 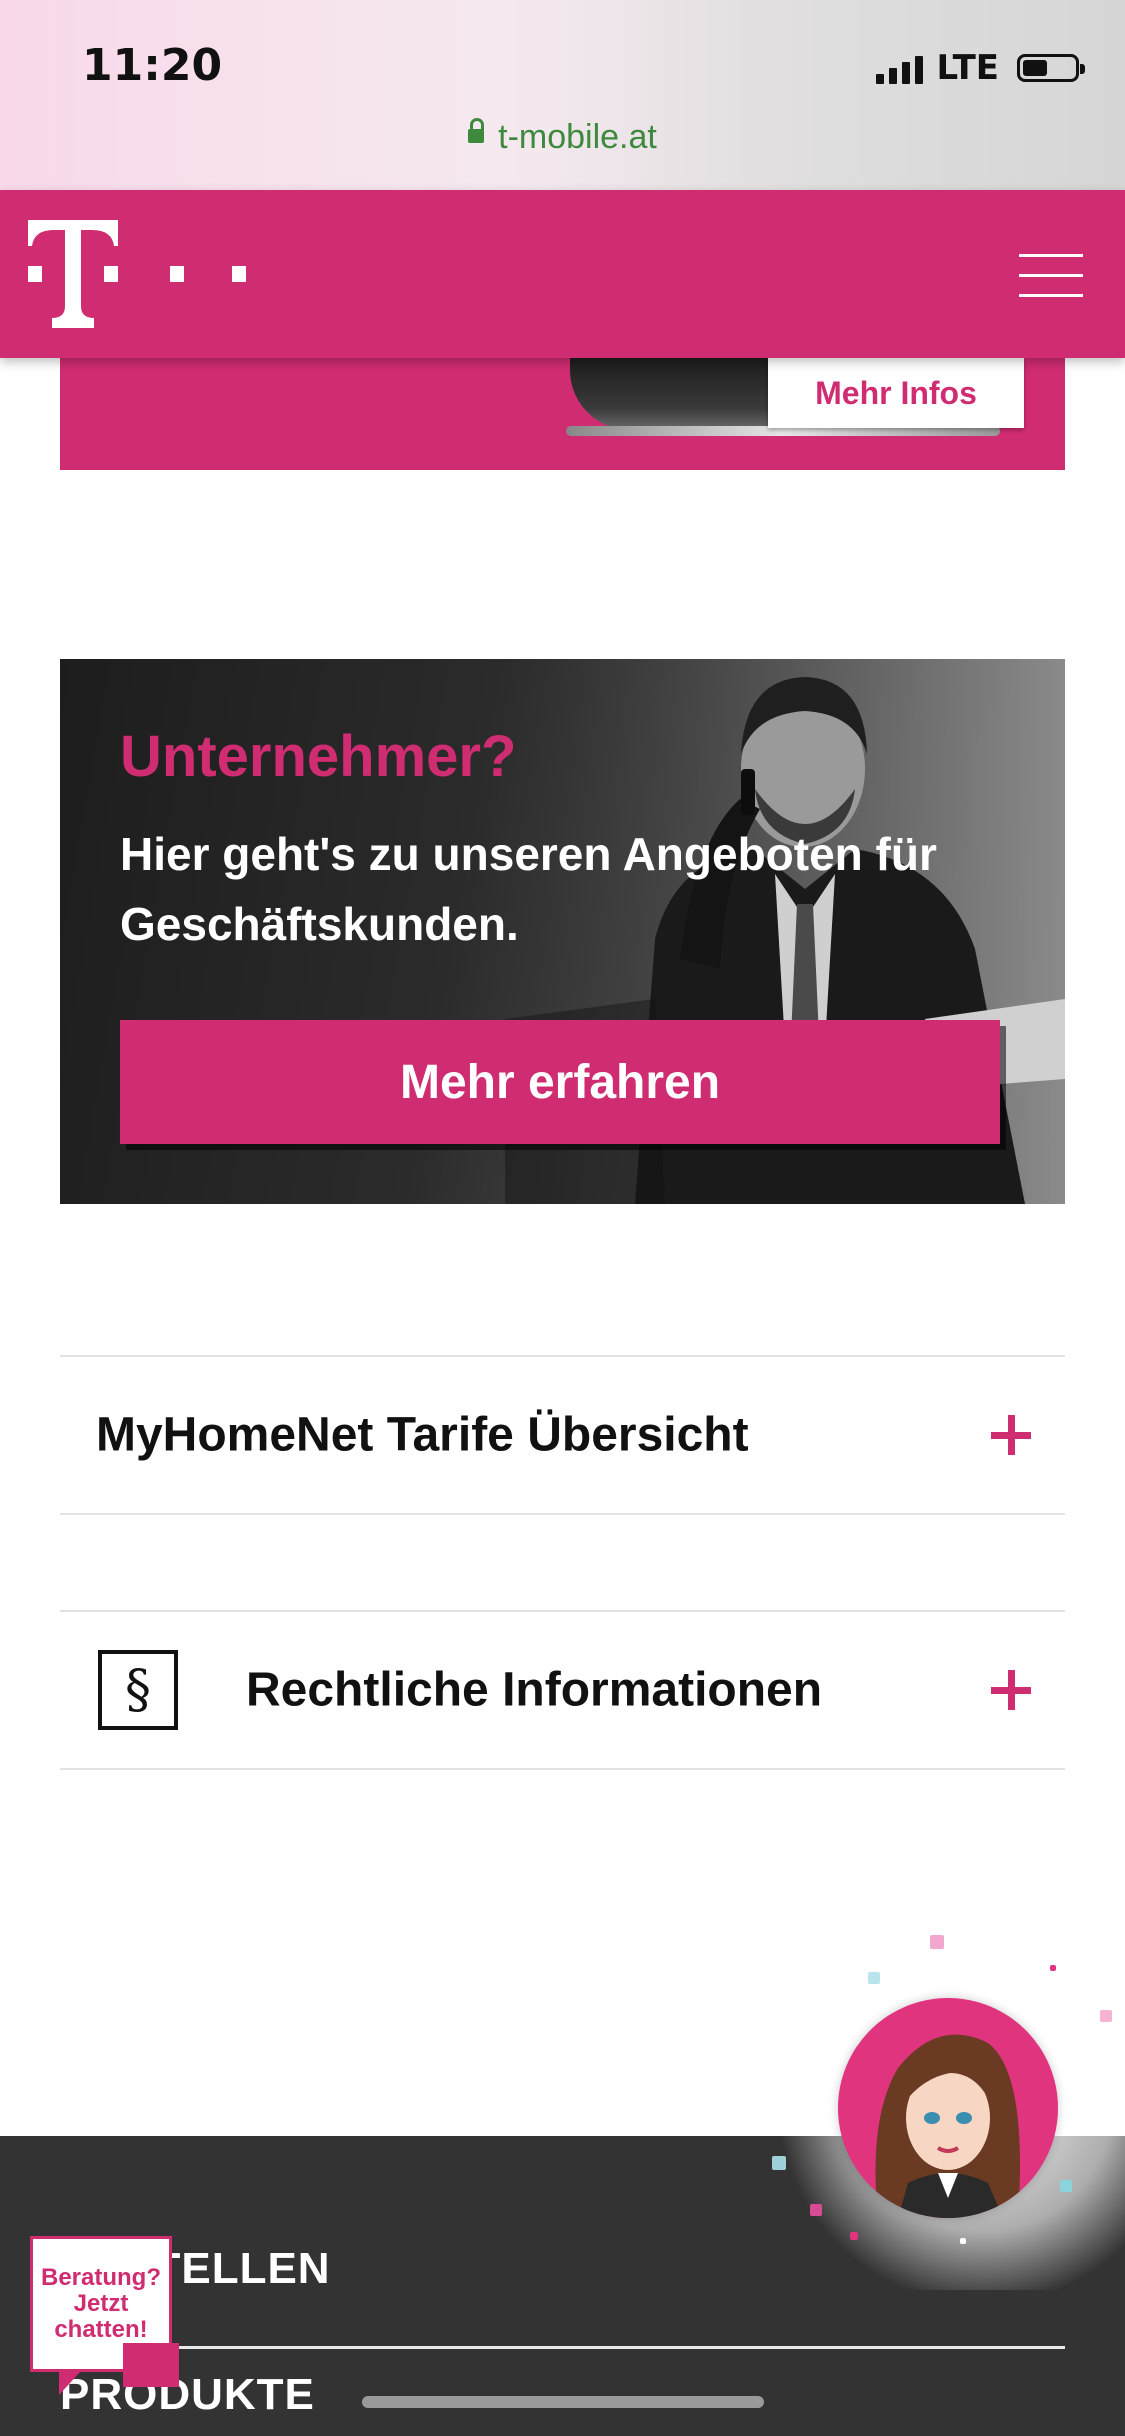 I want to click on network-type: LTE, so click(x=967, y=68).